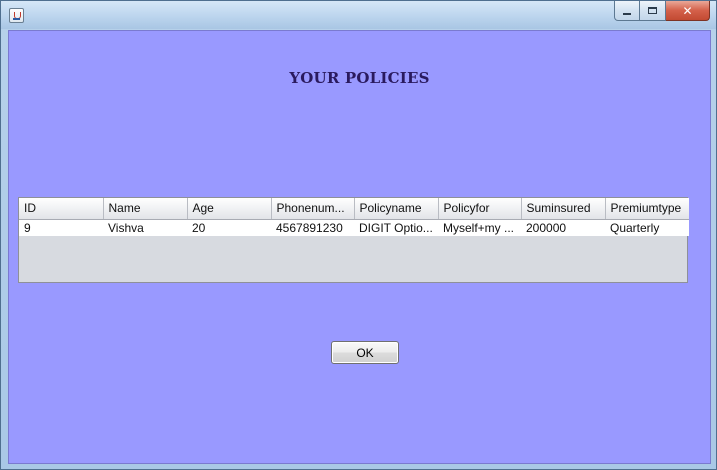  What do you see at coordinates (627, 13) in the screenshot?
I see `minimize-icon` at bounding box center [627, 13].